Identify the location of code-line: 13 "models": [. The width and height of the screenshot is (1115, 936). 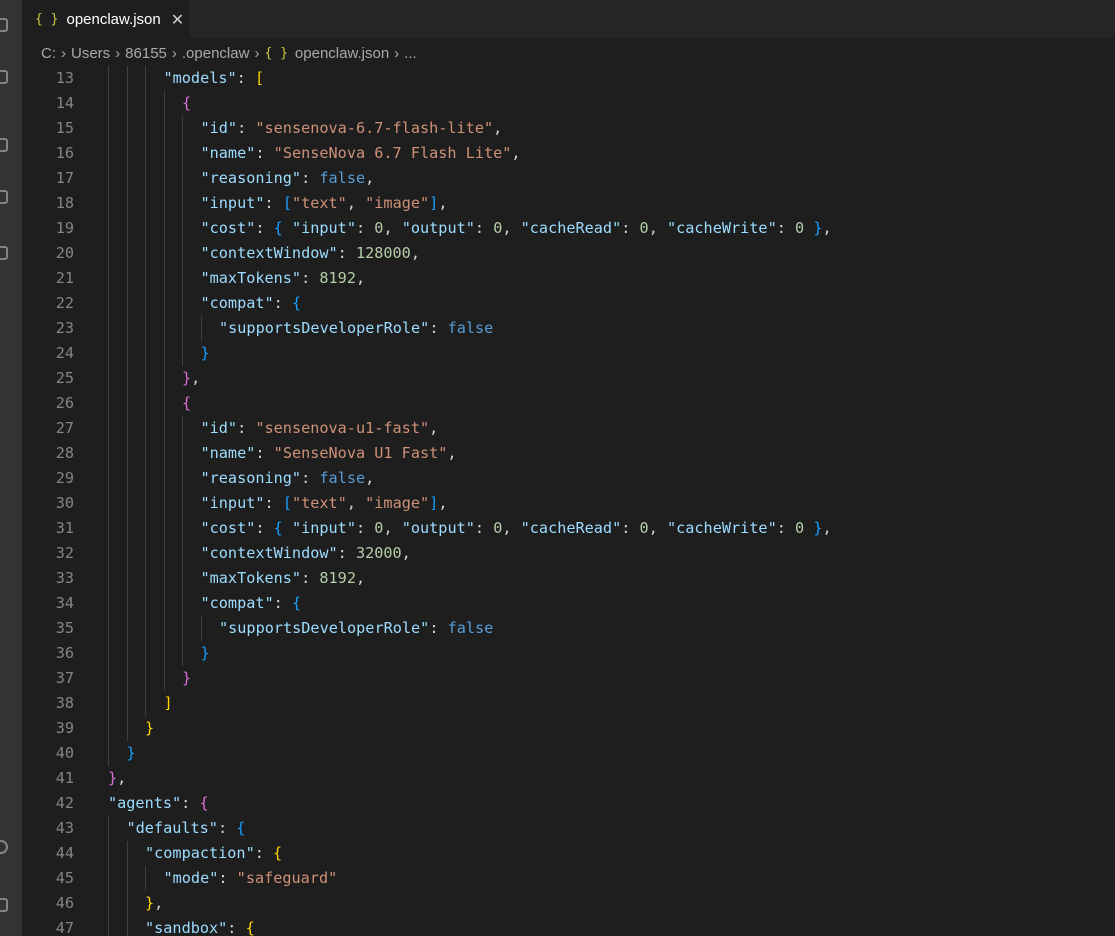
(568, 78).